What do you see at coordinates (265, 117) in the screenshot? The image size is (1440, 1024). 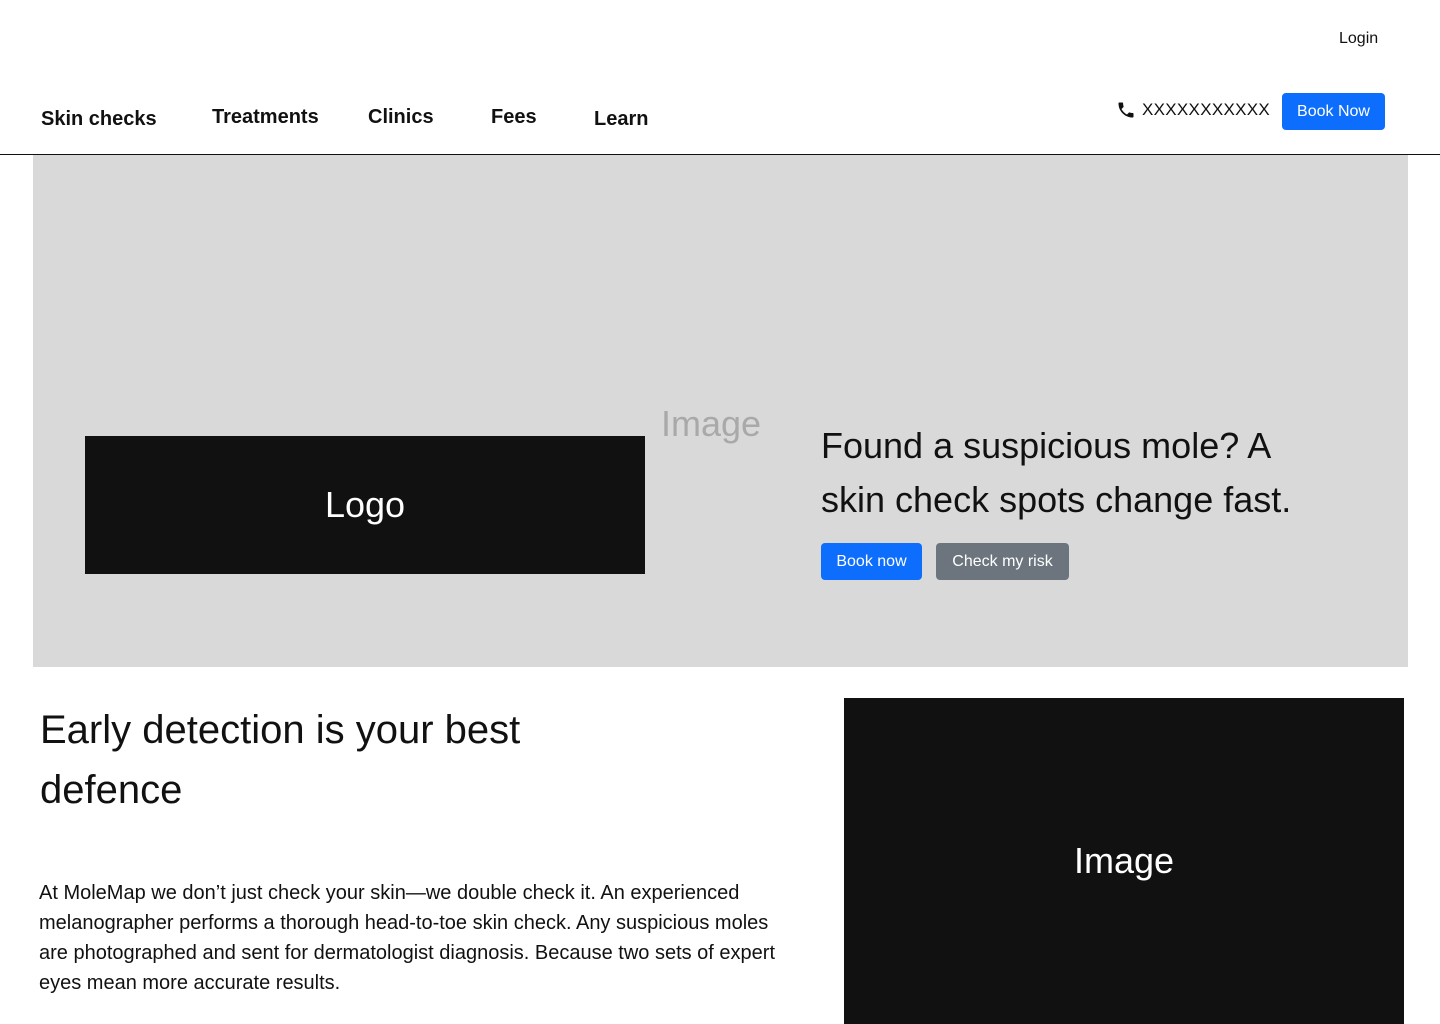 I see `nav-treatments: Treatments` at bounding box center [265, 117].